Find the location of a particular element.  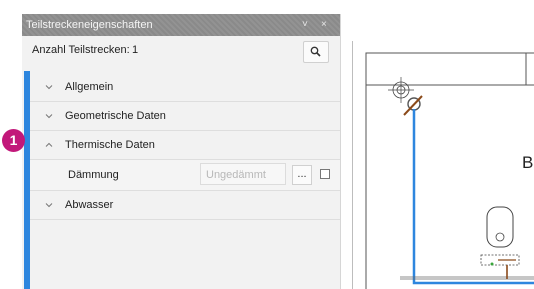

chevron-up-icon is located at coordinates (49, 144).